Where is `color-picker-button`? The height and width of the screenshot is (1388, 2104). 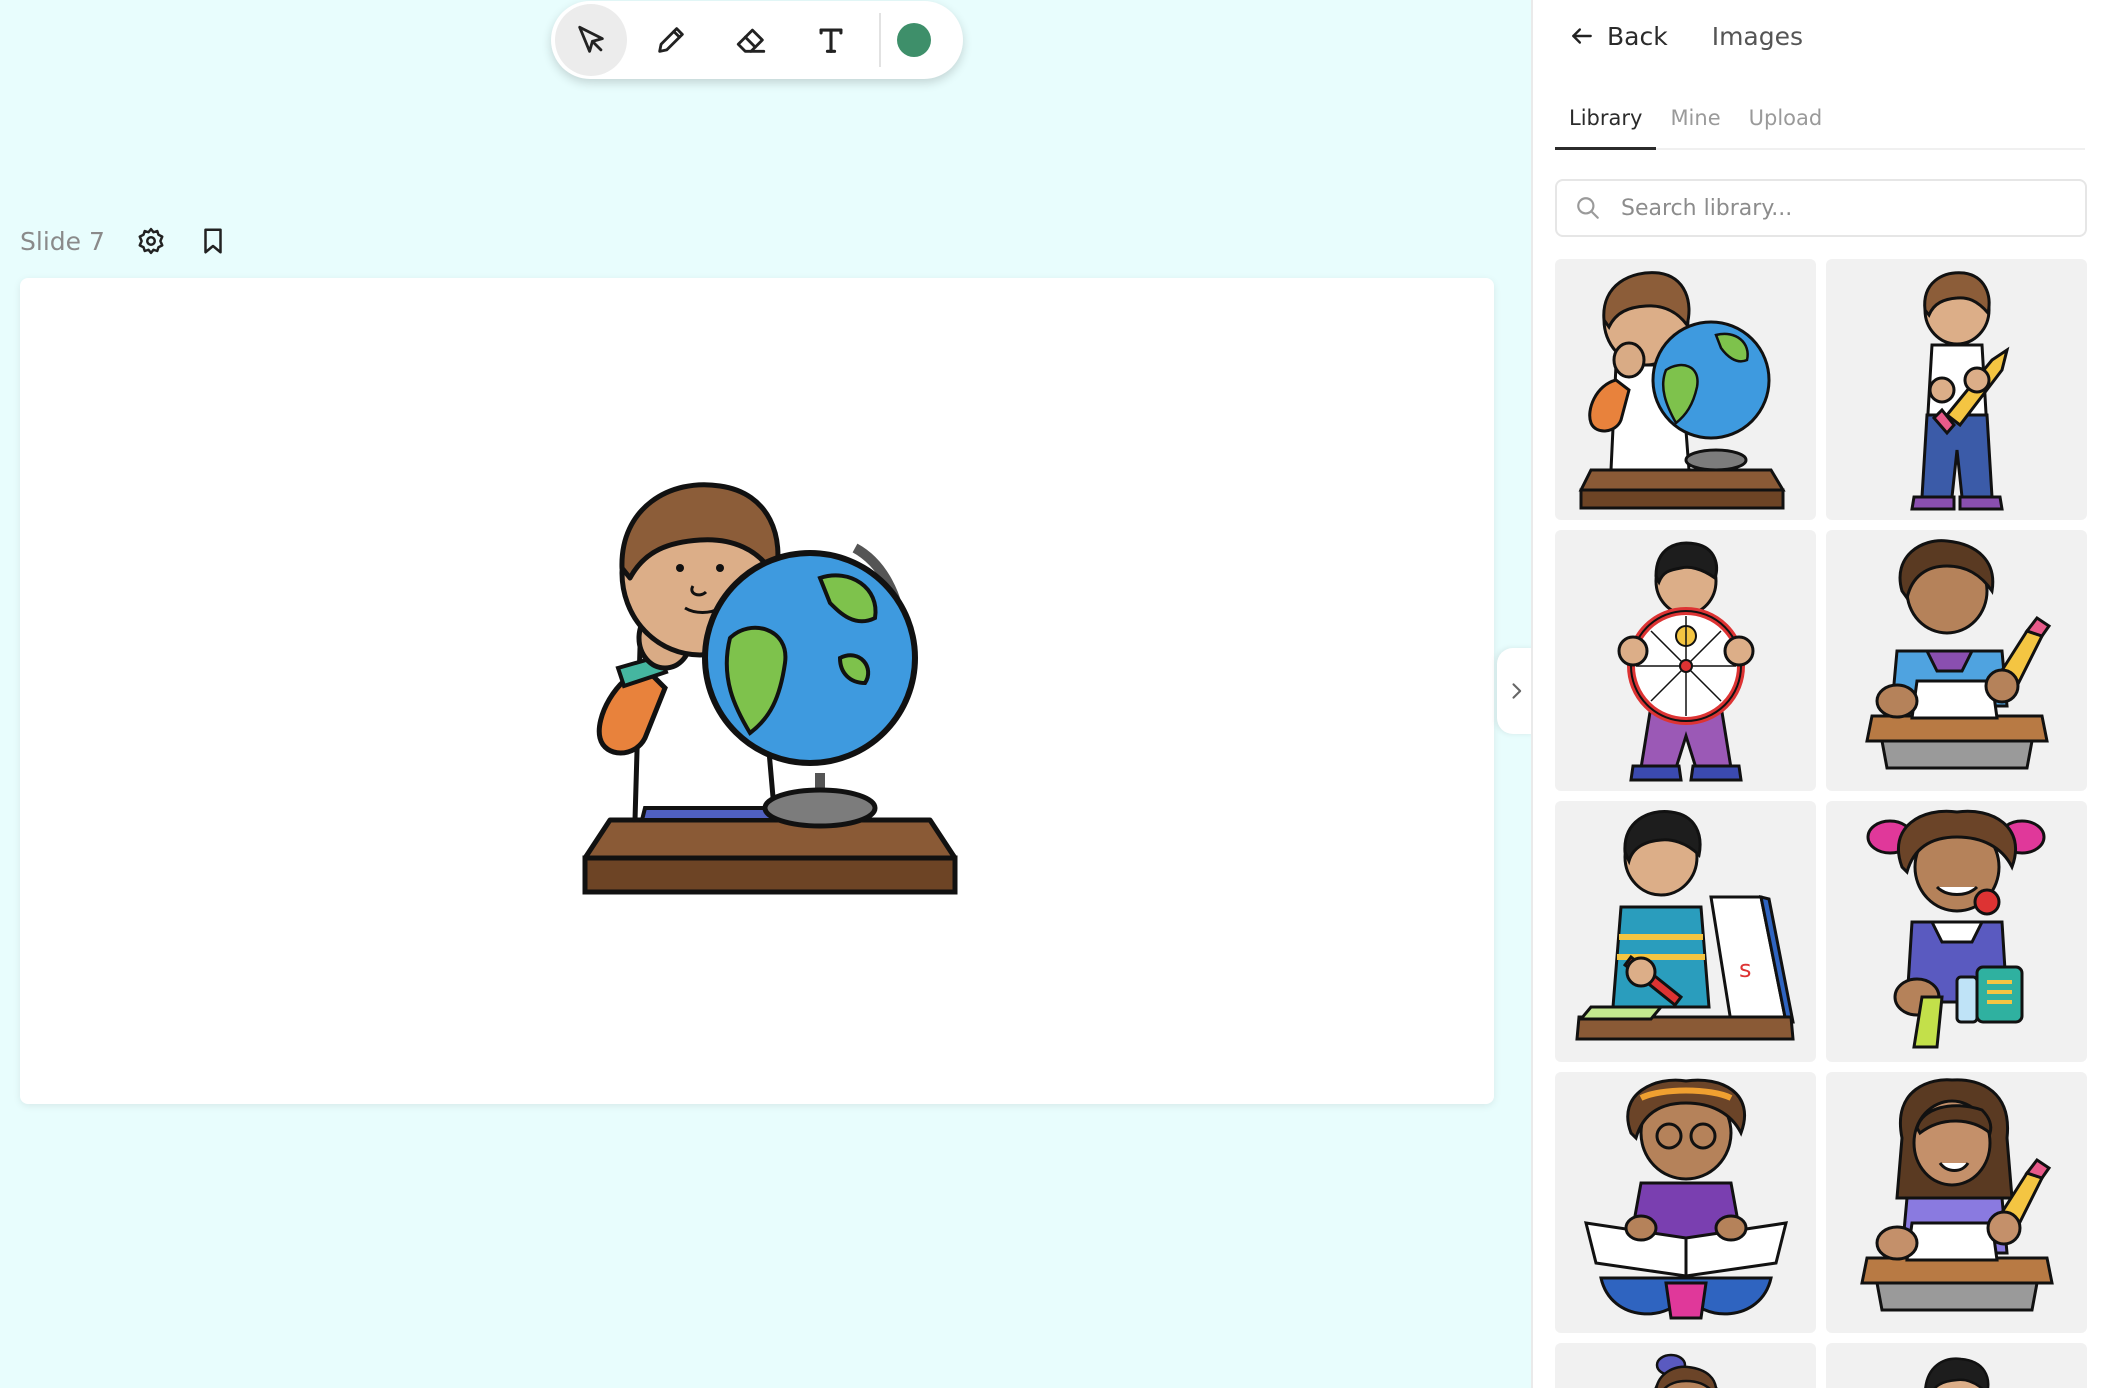 color-picker-button is located at coordinates (914, 40).